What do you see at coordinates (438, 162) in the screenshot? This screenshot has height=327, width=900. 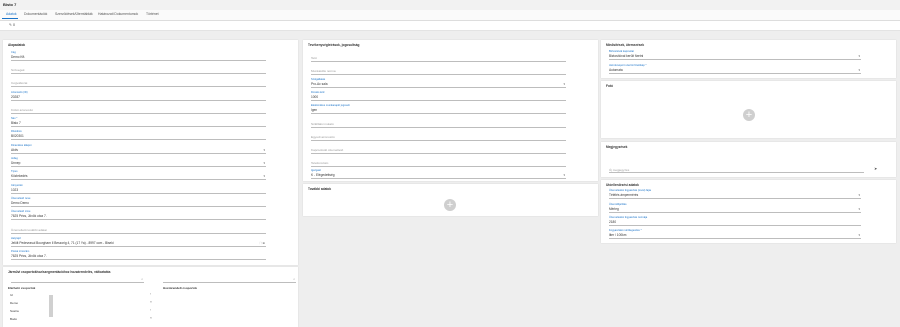 I see `telefonszam-field: Telefonszám` at bounding box center [438, 162].